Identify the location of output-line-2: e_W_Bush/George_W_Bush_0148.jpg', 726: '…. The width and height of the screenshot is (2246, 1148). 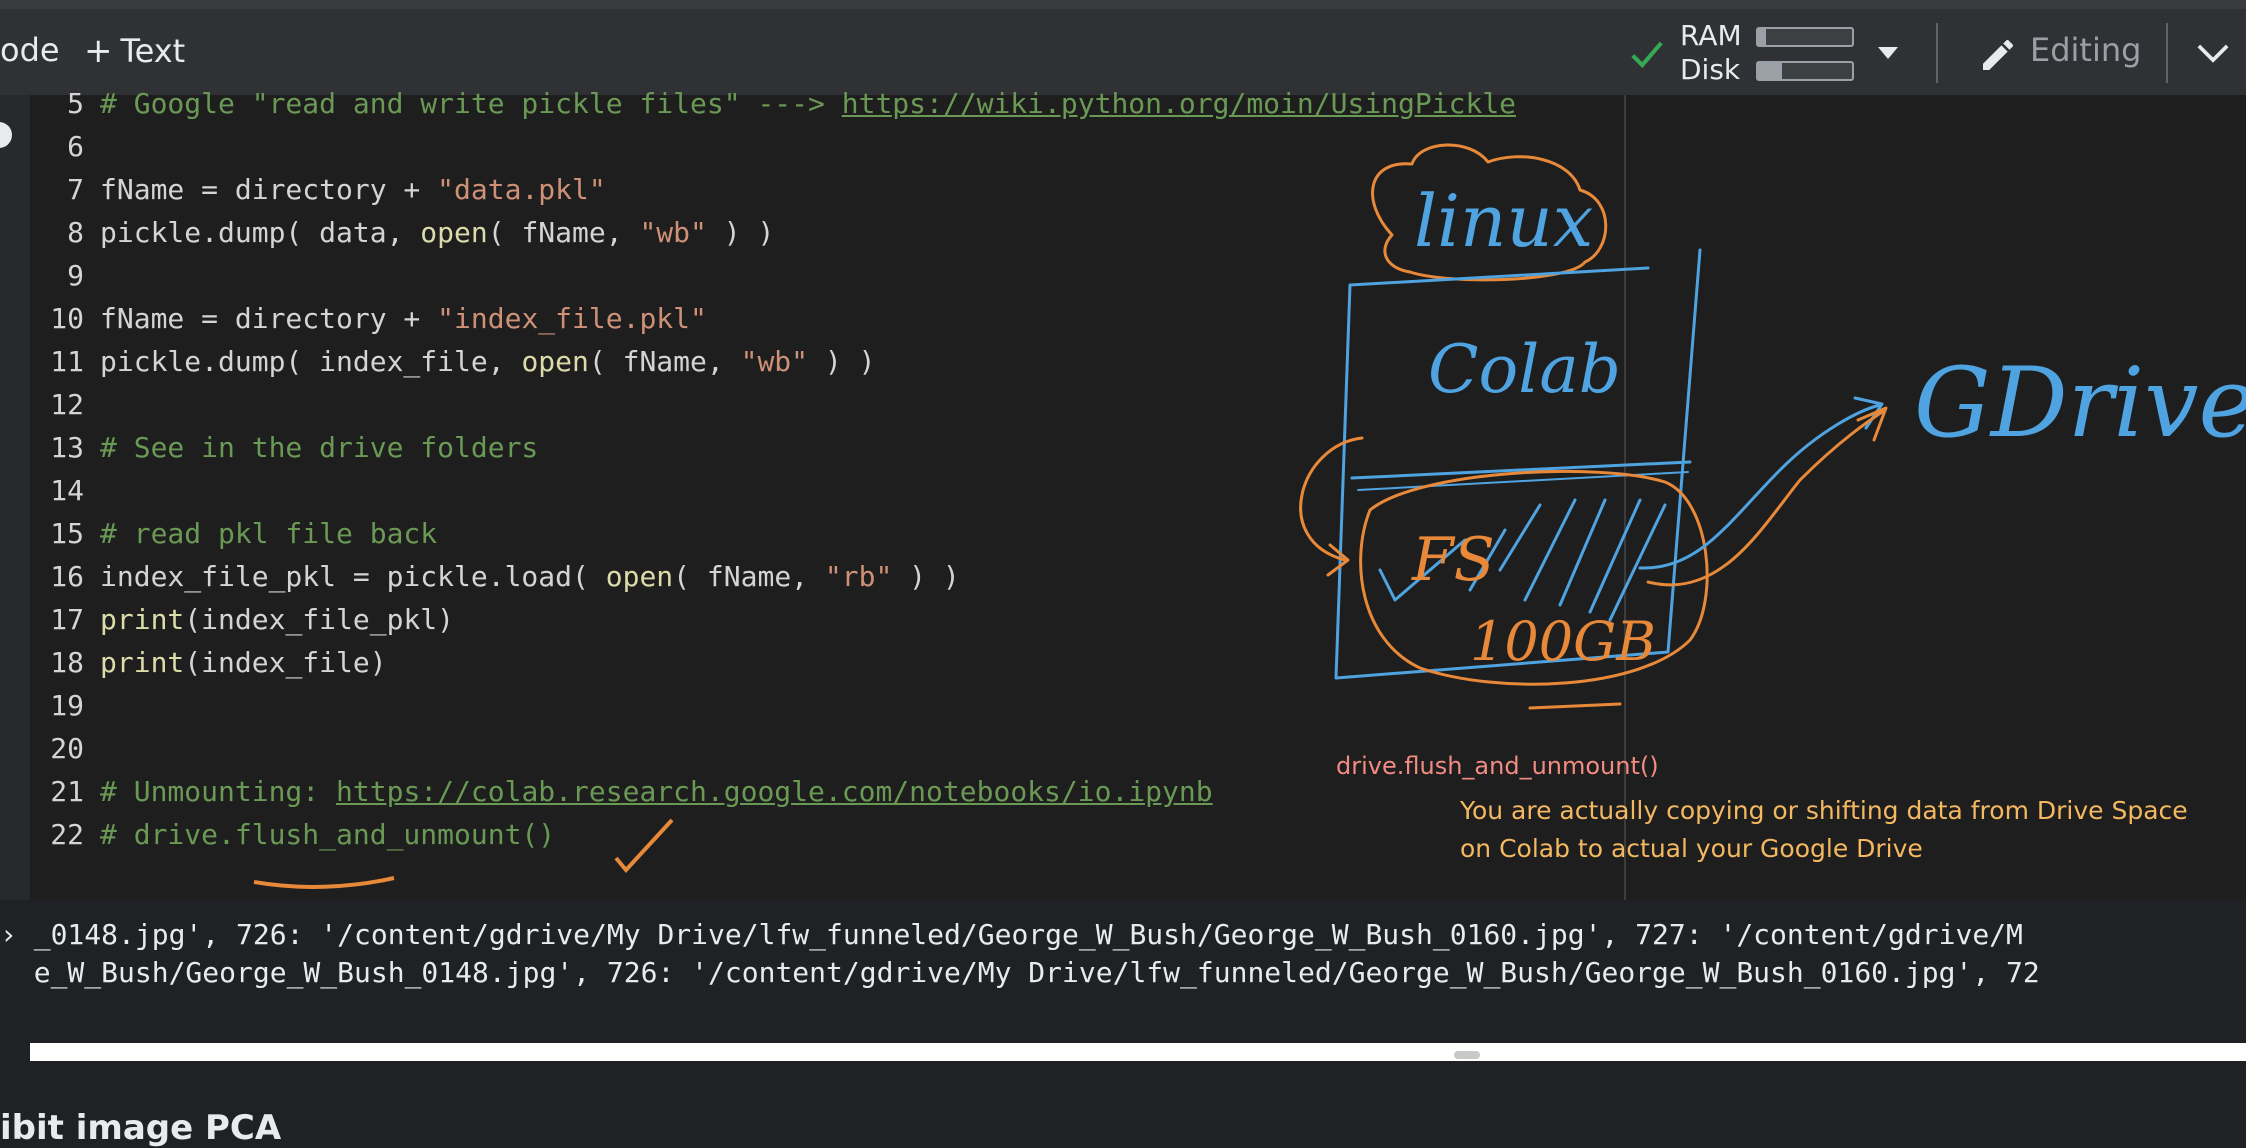
(1020, 972).